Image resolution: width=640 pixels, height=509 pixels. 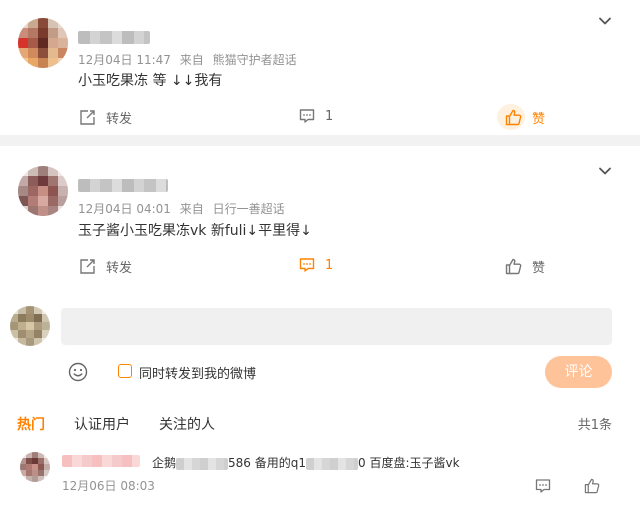 I want to click on tab-following: 关注的人, so click(x=187, y=424).